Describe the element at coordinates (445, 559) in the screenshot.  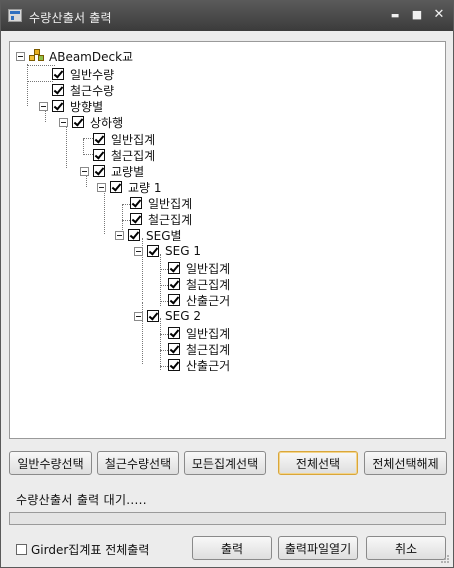
I see `resize-grip-icon` at that location.